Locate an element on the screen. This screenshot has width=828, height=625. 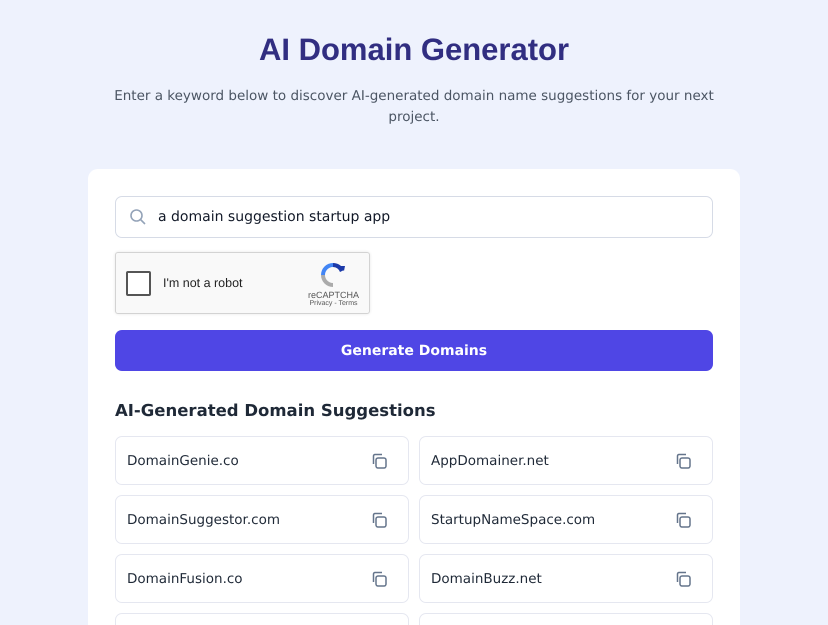
captcha-checkbox is located at coordinates (138, 283).